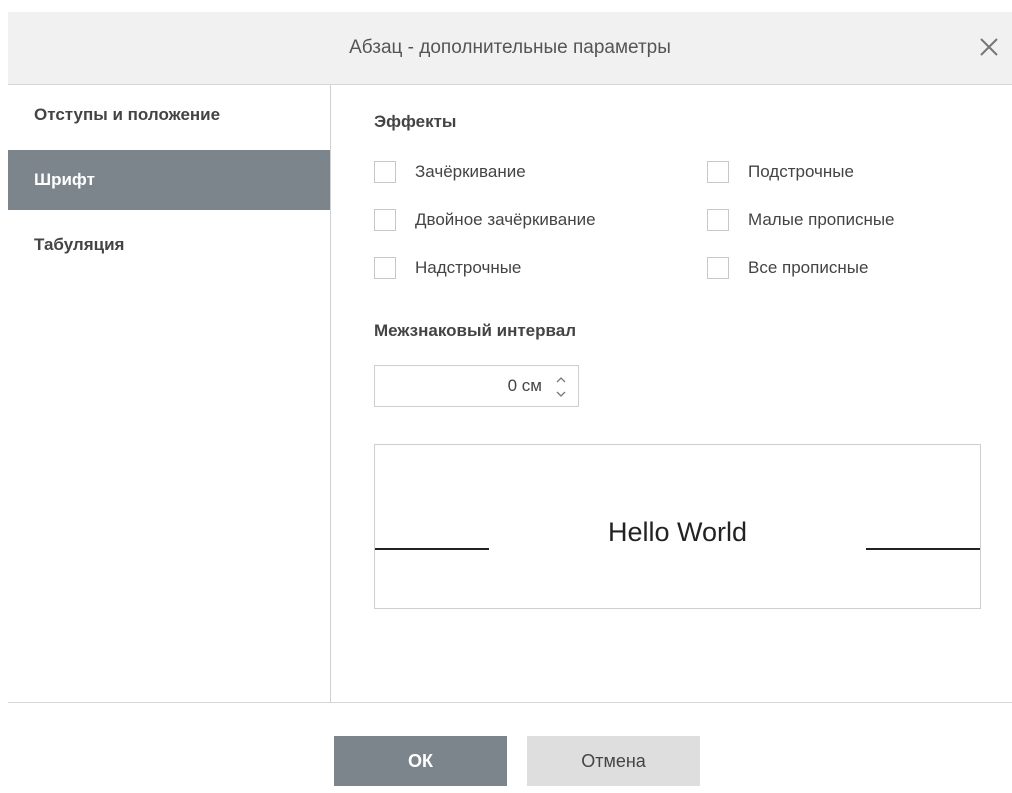  I want to click on superscript-checkbox, so click(385, 268).